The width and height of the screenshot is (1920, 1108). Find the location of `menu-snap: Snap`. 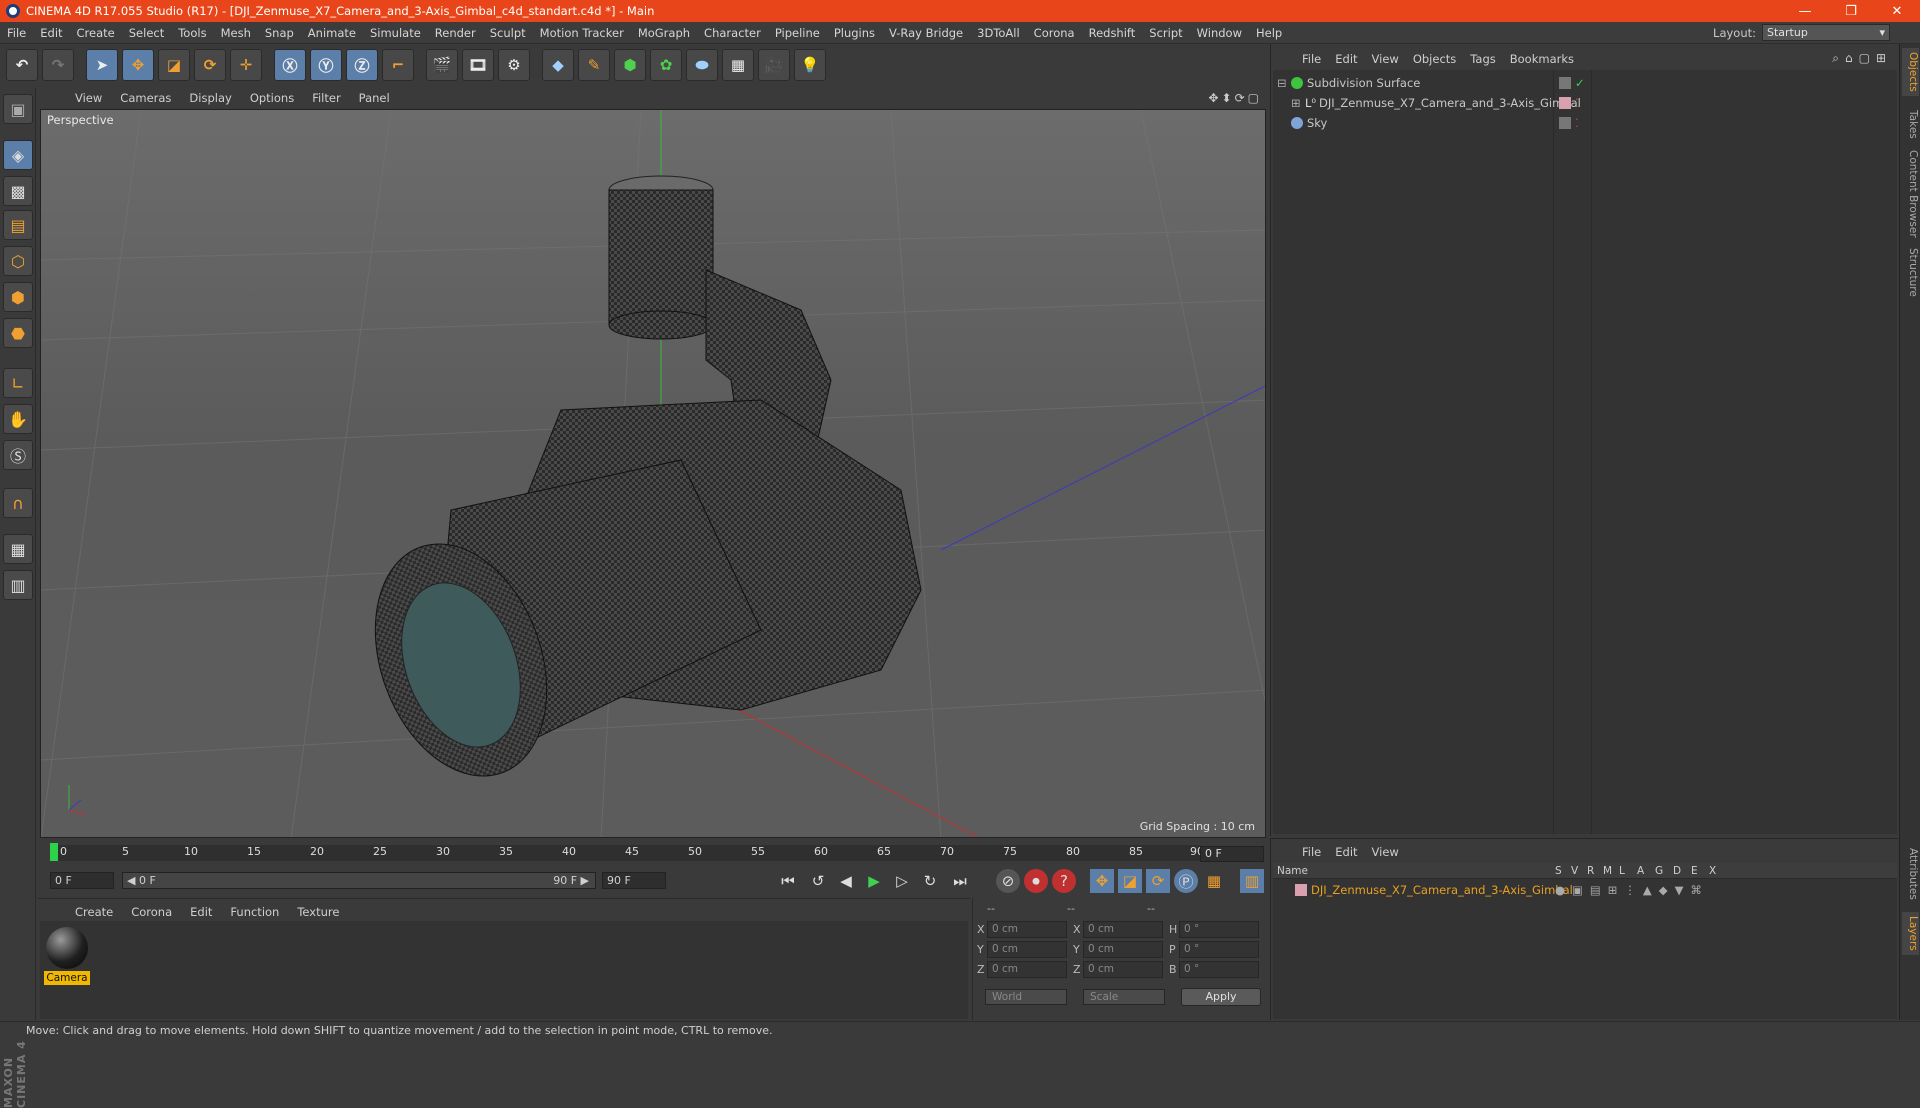

menu-snap: Snap is located at coordinates (279, 33).